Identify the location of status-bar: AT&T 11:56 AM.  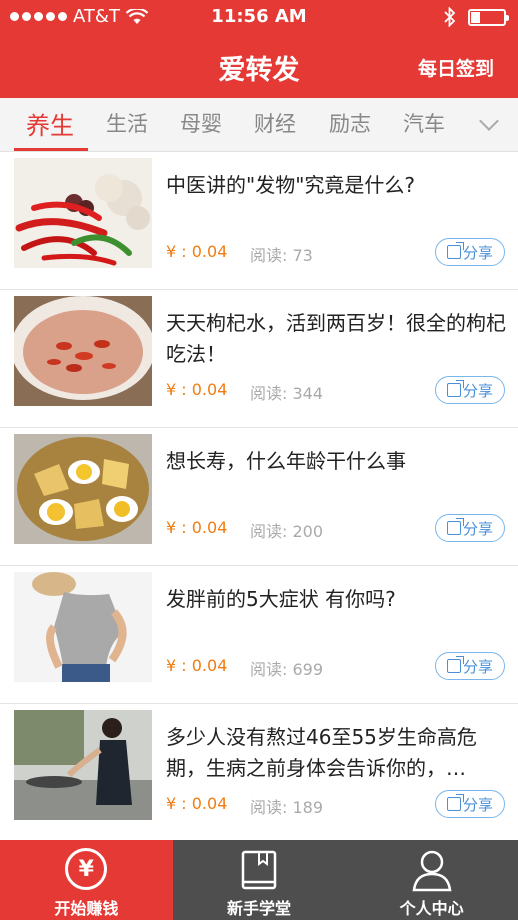
(259, 17).